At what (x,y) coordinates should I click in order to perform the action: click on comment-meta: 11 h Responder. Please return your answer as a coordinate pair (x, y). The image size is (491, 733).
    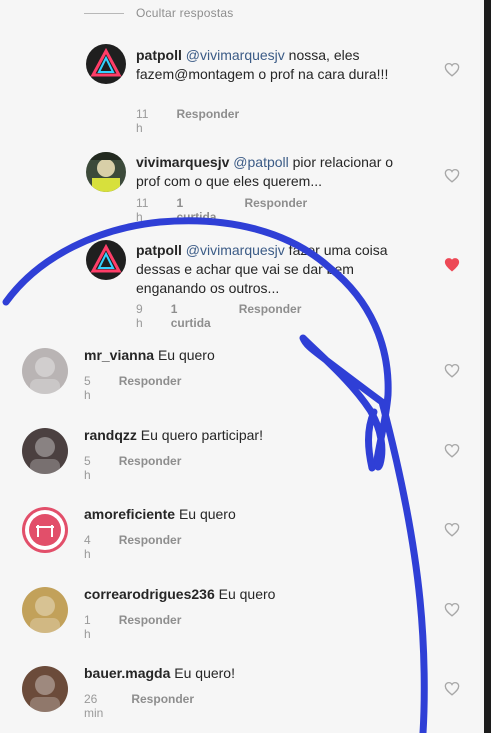
    Looking at the image, I should click on (201, 121).